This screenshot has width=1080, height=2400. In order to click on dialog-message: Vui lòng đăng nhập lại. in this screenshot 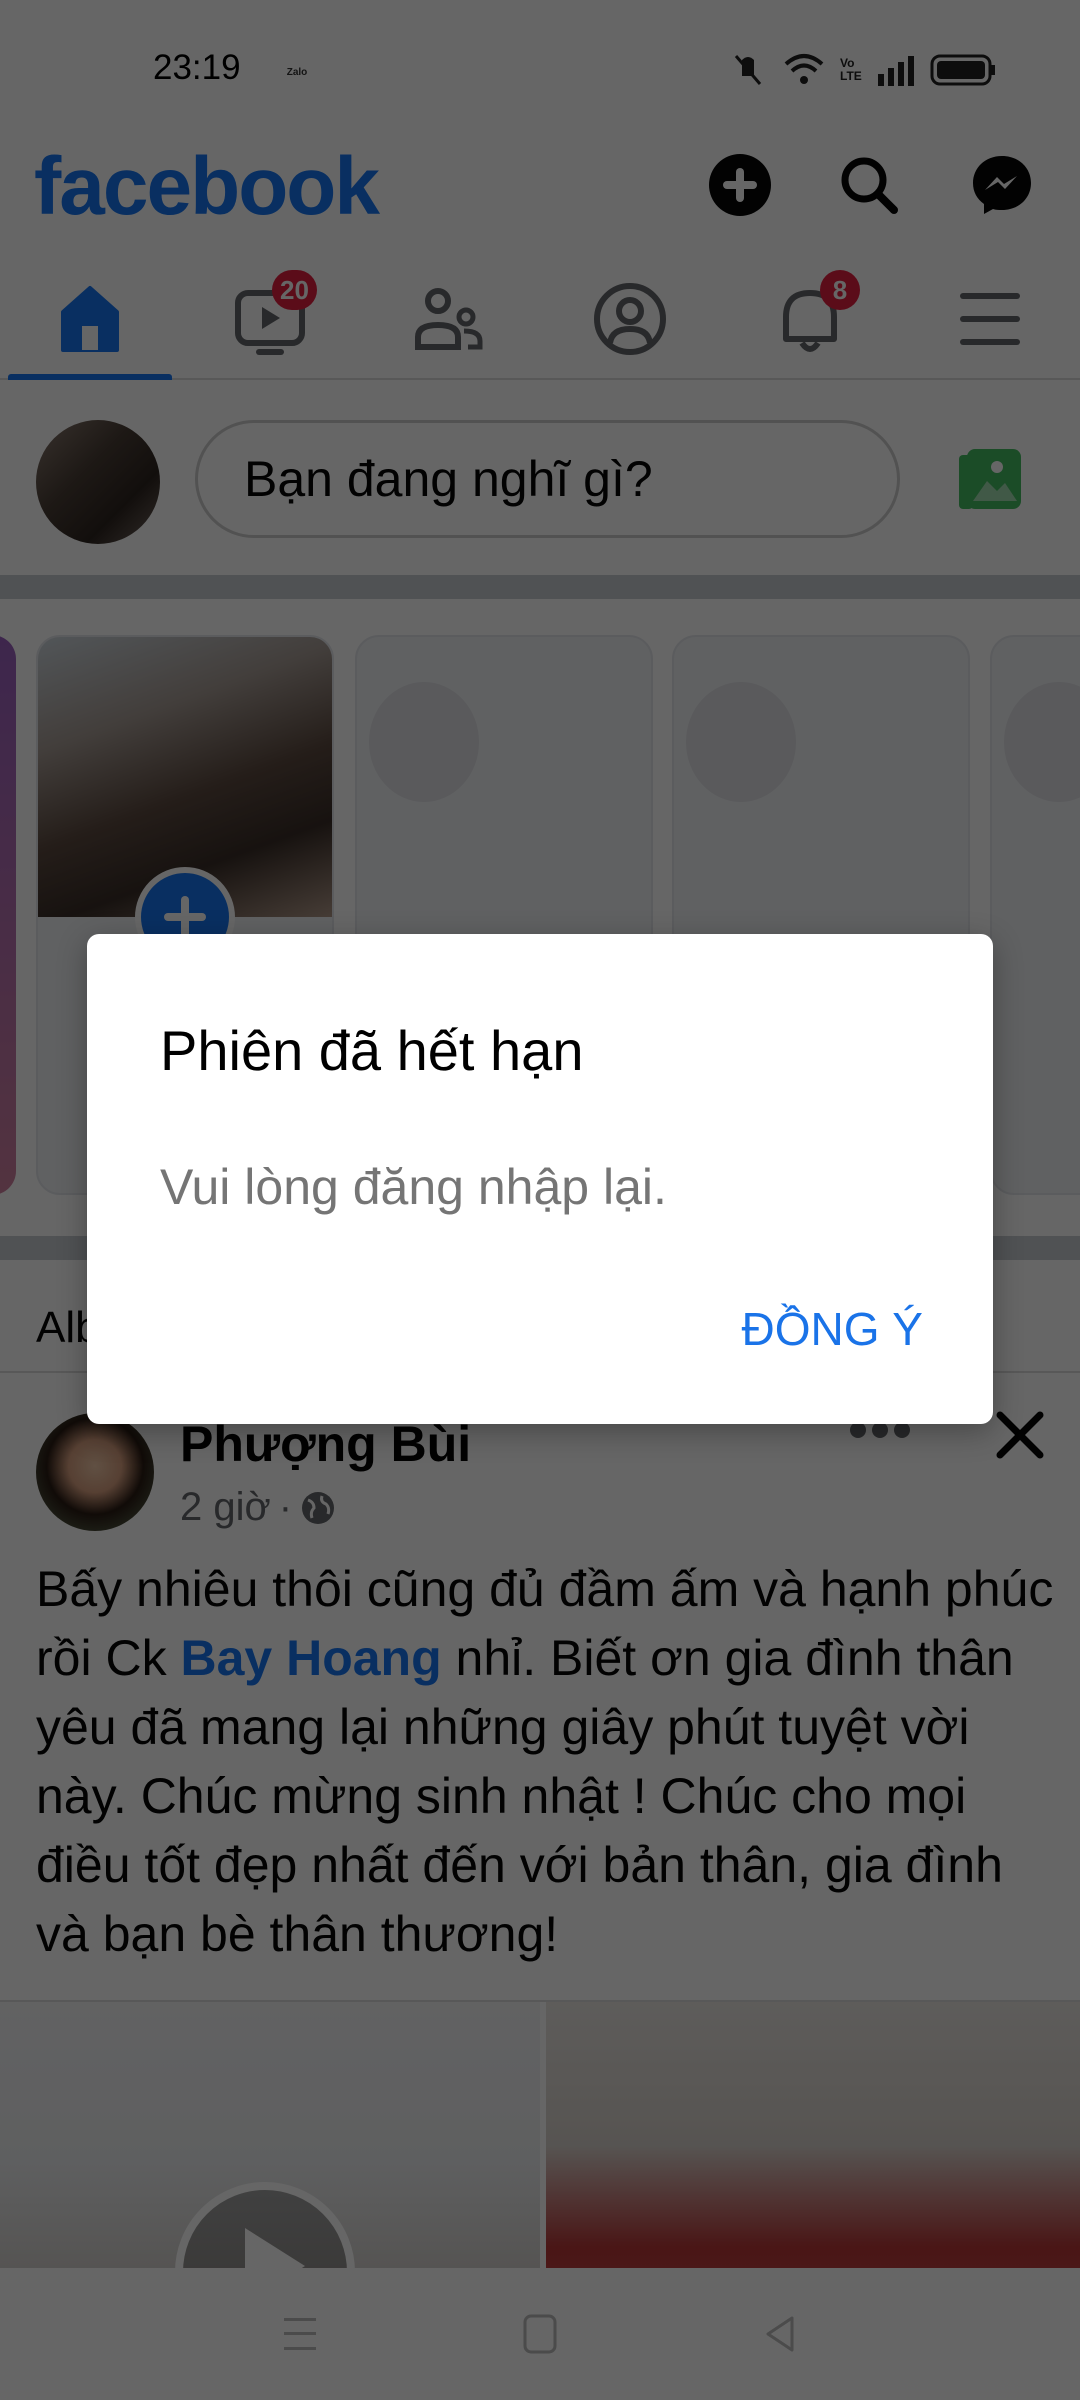, I will do `click(413, 1187)`.